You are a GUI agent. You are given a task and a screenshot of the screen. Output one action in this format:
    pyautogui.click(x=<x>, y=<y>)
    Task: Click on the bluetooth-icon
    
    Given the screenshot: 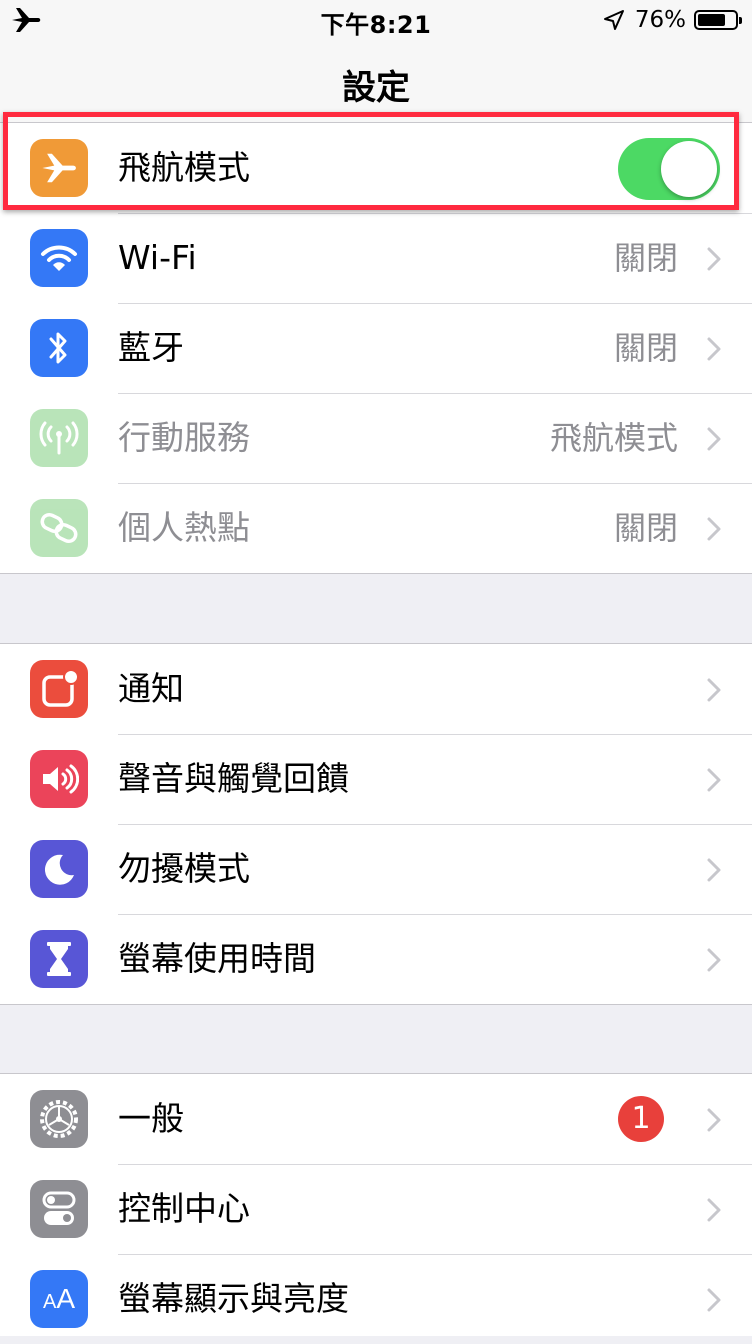 What is the action you would take?
    pyautogui.click(x=59, y=348)
    